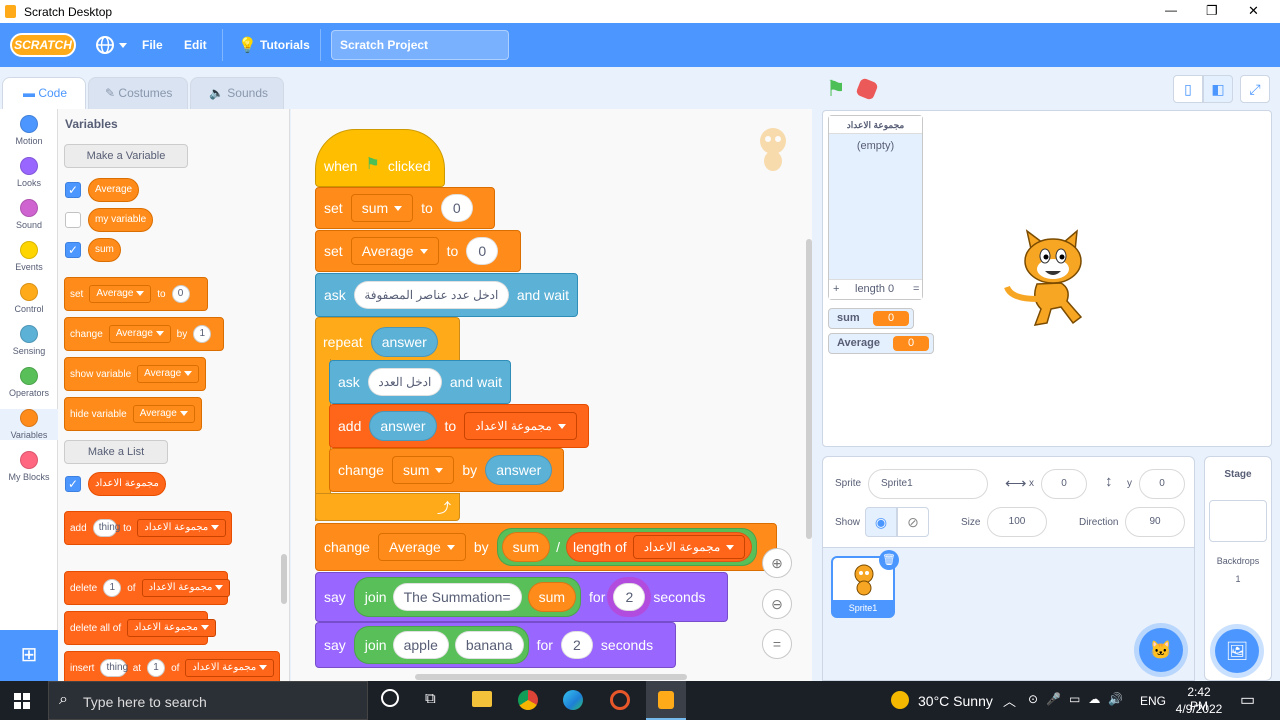 The height and width of the screenshot is (720, 1280). I want to click on list-reporter: مجموعة الاعداد, so click(127, 484).